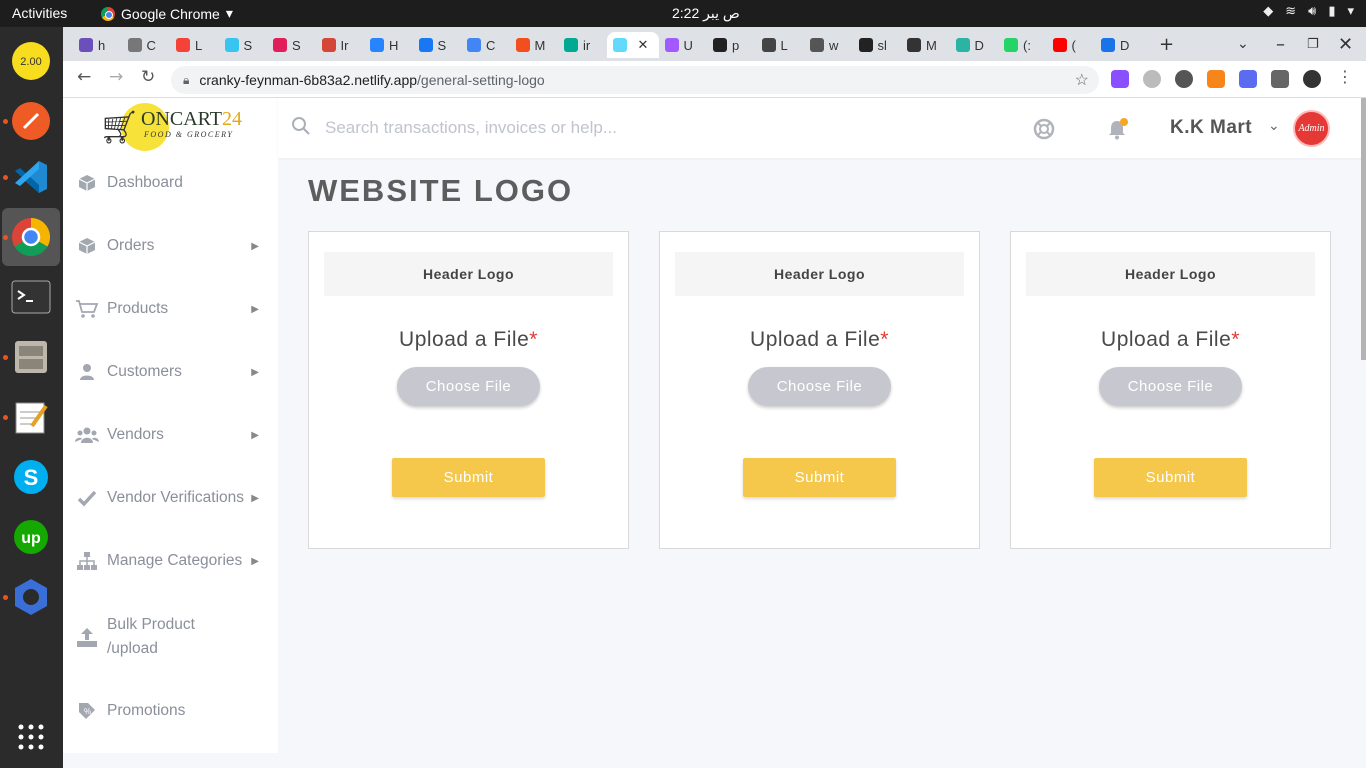 The height and width of the screenshot is (768, 1366). Describe the element at coordinates (1184, 79) in the screenshot. I see `extension-bug-icon` at that location.